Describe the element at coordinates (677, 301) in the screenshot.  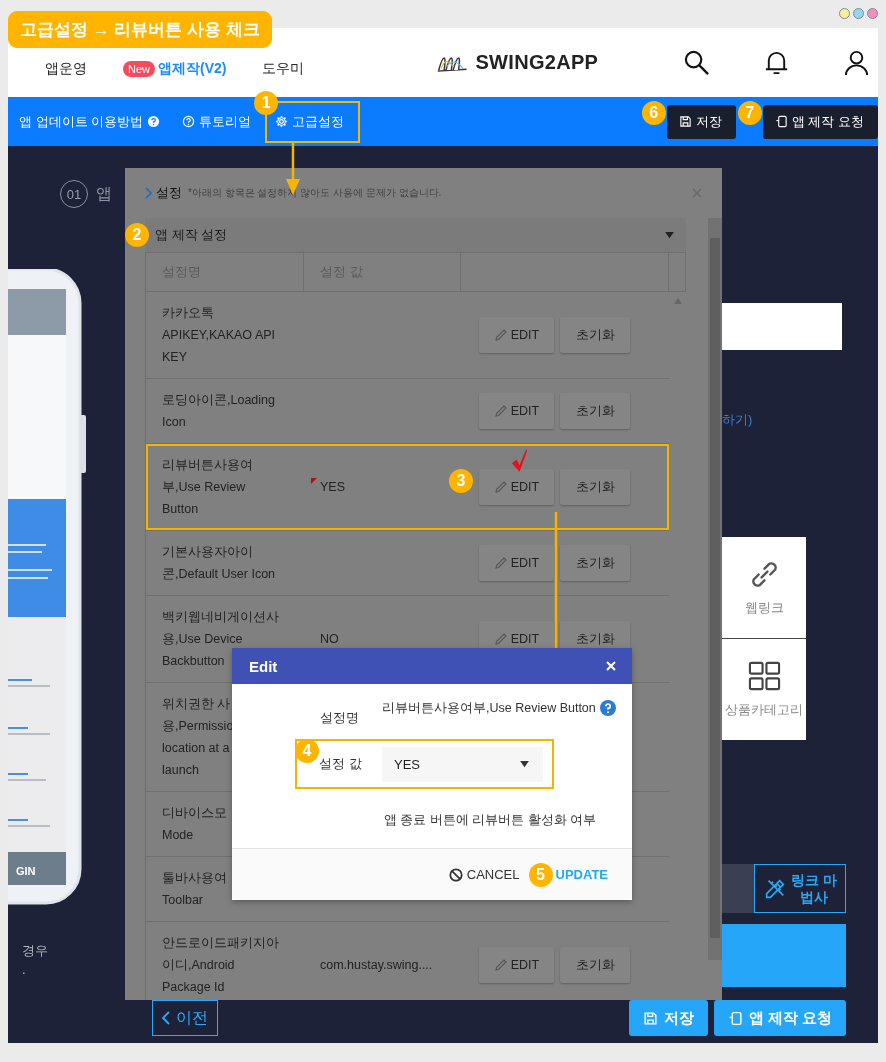
I see `scroll-up-icon` at that location.